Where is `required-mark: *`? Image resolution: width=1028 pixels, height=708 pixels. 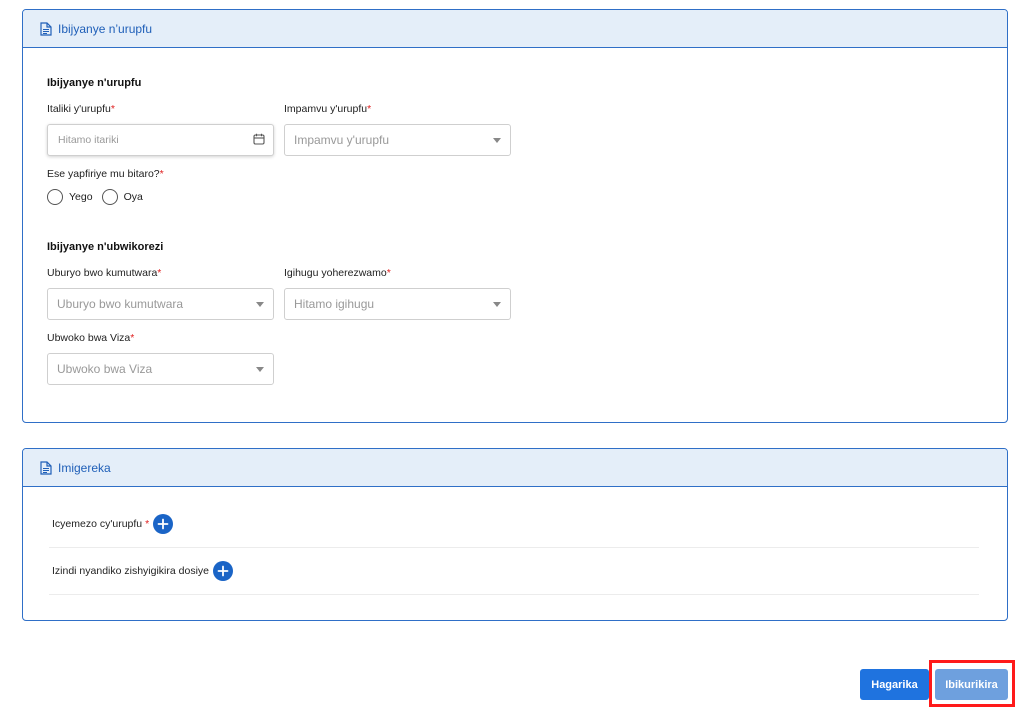
required-mark: * is located at coordinates (147, 524).